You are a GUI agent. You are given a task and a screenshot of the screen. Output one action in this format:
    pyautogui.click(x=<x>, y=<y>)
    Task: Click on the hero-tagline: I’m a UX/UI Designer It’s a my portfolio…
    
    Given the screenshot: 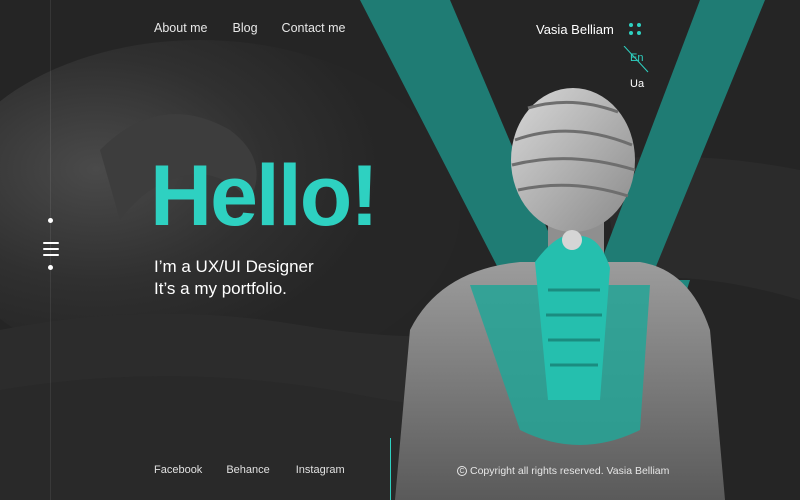 What is the action you would take?
    pyautogui.click(x=234, y=278)
    